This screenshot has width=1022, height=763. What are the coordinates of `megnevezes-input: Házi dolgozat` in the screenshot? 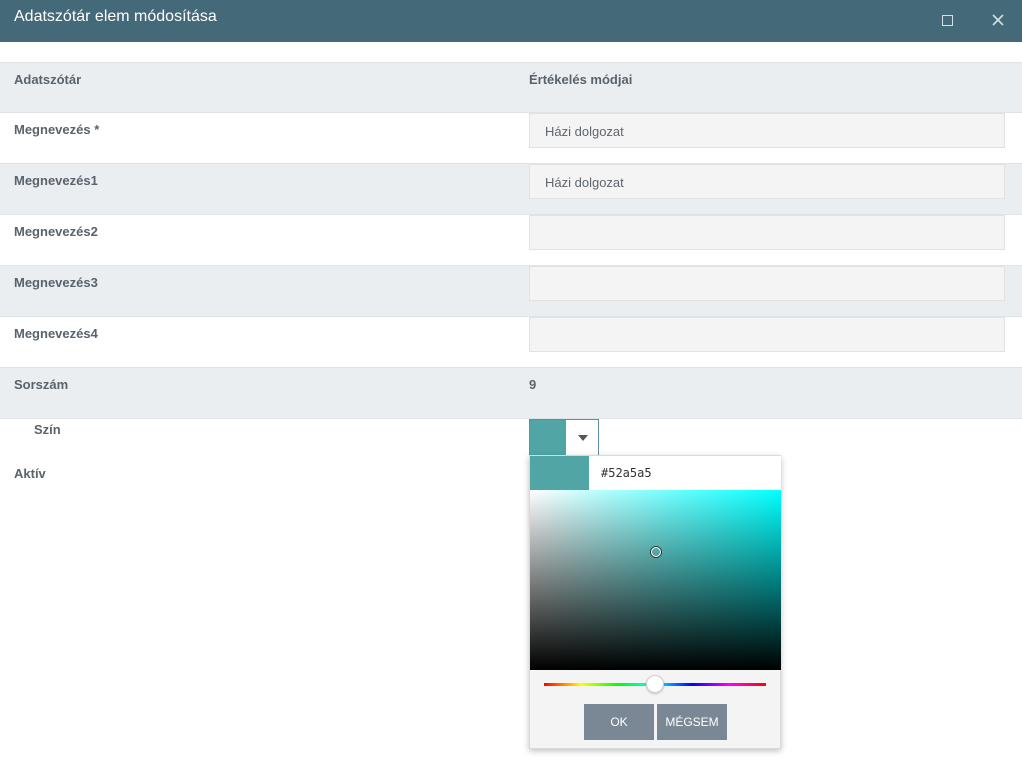 It's located at (767, 130).